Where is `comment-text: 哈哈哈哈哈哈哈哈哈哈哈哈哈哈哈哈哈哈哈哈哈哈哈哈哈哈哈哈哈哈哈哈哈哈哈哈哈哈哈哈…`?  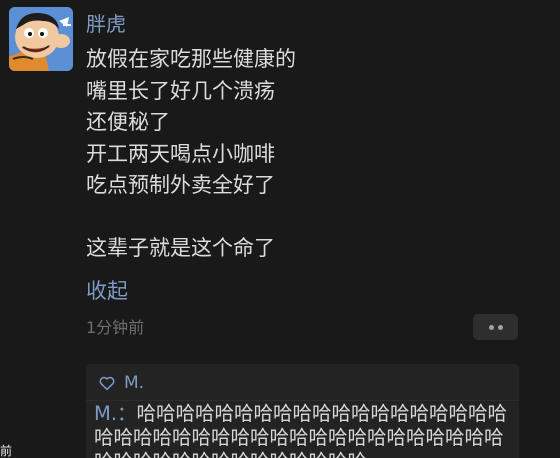
comment-text: 哈哈哈哈哈哈哈哈哈哈哈哈哈哈哈哈哈哈哈哈哈哈哈哈哈哈哈哈哈哈哈哈哈哈哈哈哈哈哈哈… is located at coordinates (301, 430).